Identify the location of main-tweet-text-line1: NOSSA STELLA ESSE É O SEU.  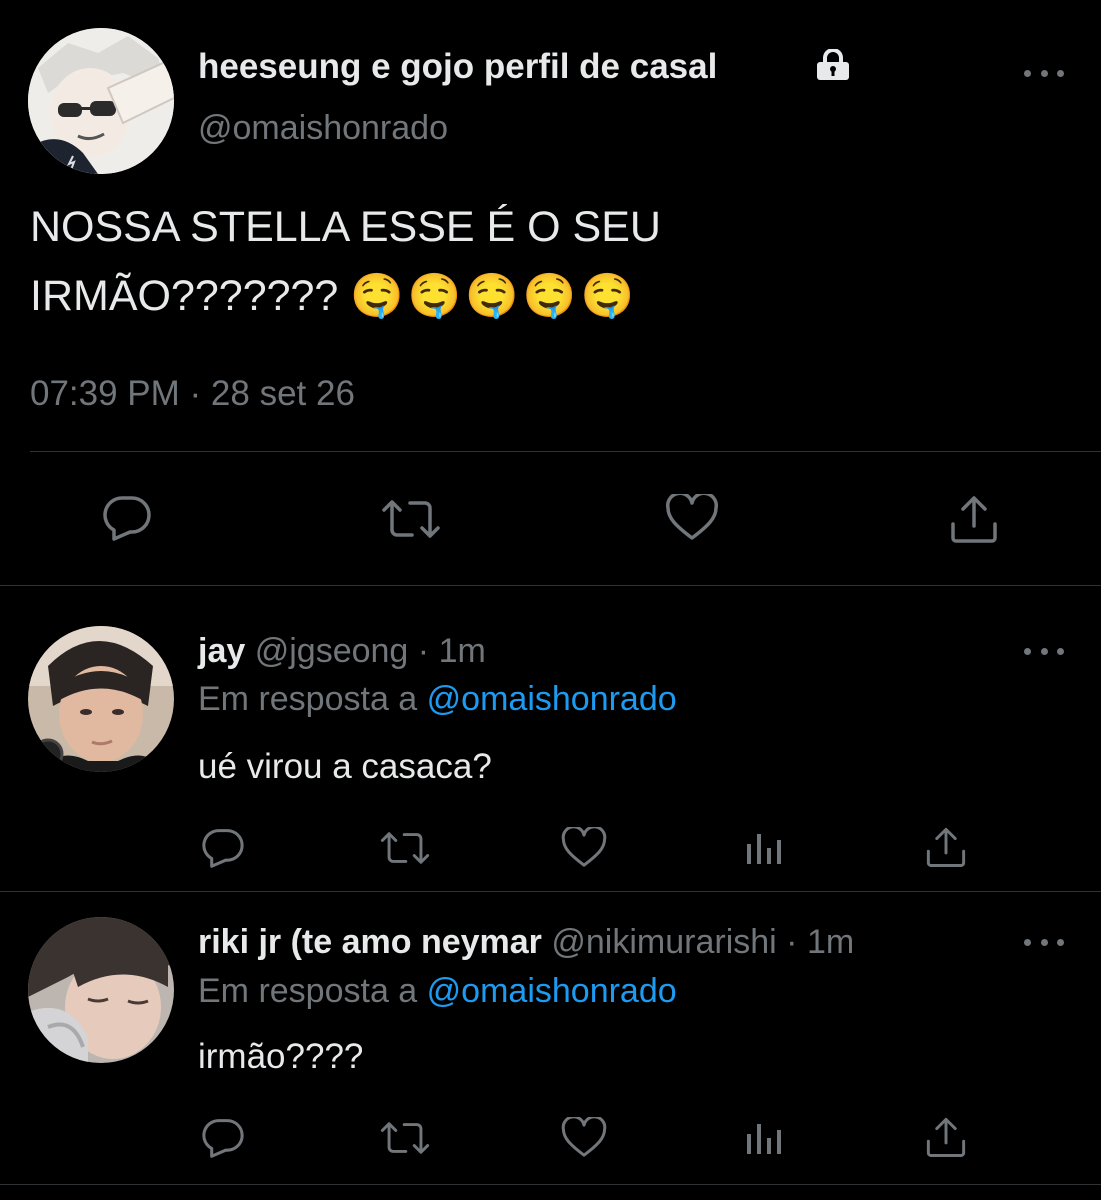
(345, 227).